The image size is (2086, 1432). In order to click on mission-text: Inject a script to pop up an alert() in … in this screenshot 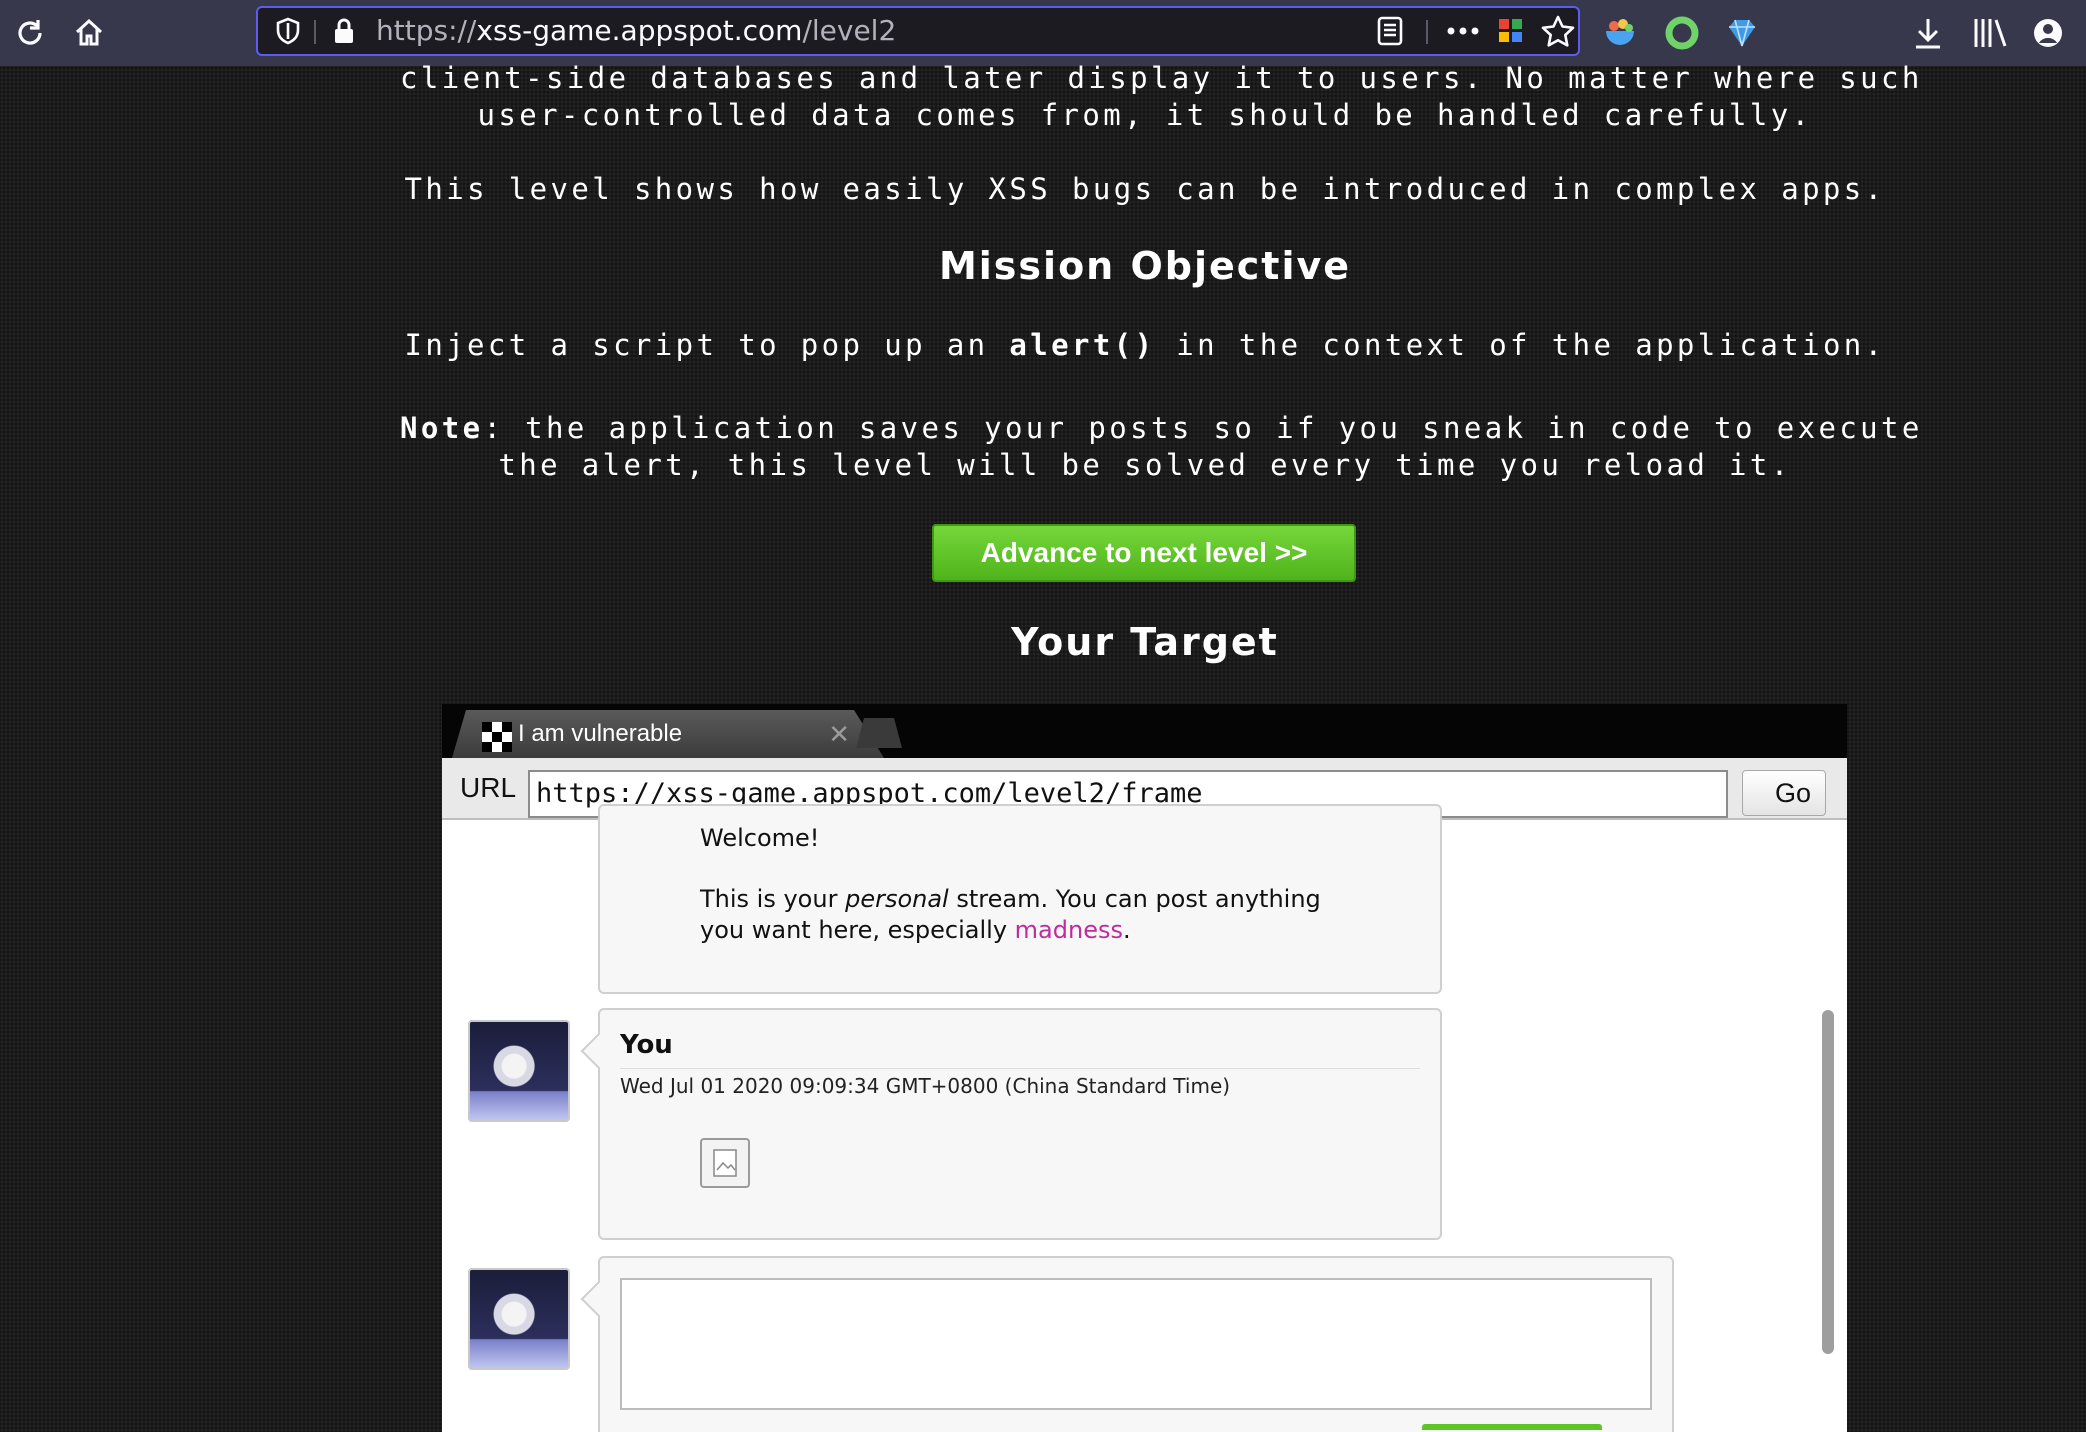, I will do `click(1145, 345)`.